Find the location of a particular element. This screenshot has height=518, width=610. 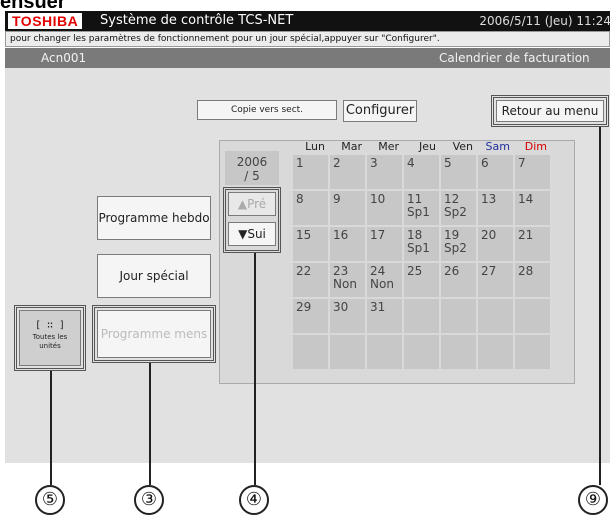

datetime: 2006/5/11 (Jeu) 11:24 is located at coordinates (544, 21).